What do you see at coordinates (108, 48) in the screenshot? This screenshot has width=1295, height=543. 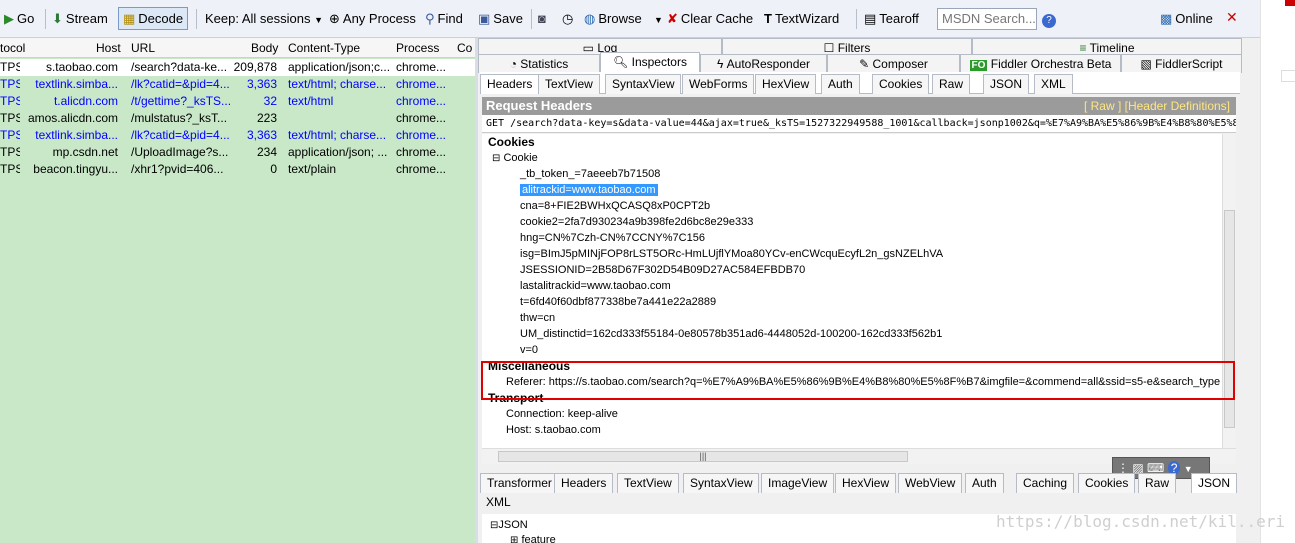 I see `column-host: Host` at bounding box center [108, 48].